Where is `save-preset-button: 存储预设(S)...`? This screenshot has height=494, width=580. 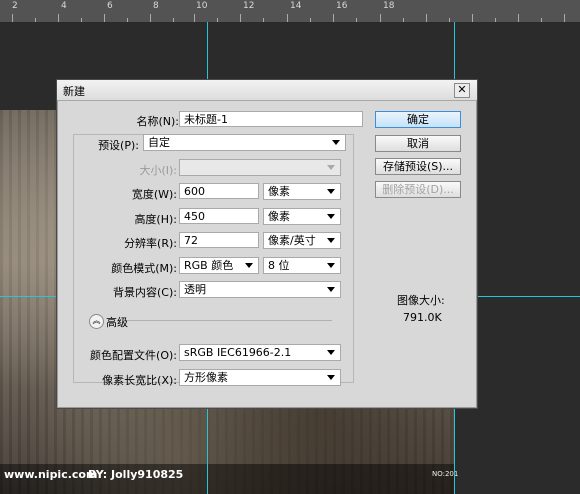
save-preset-button: 存储预设(S)... is located at coordinates (418, 166).